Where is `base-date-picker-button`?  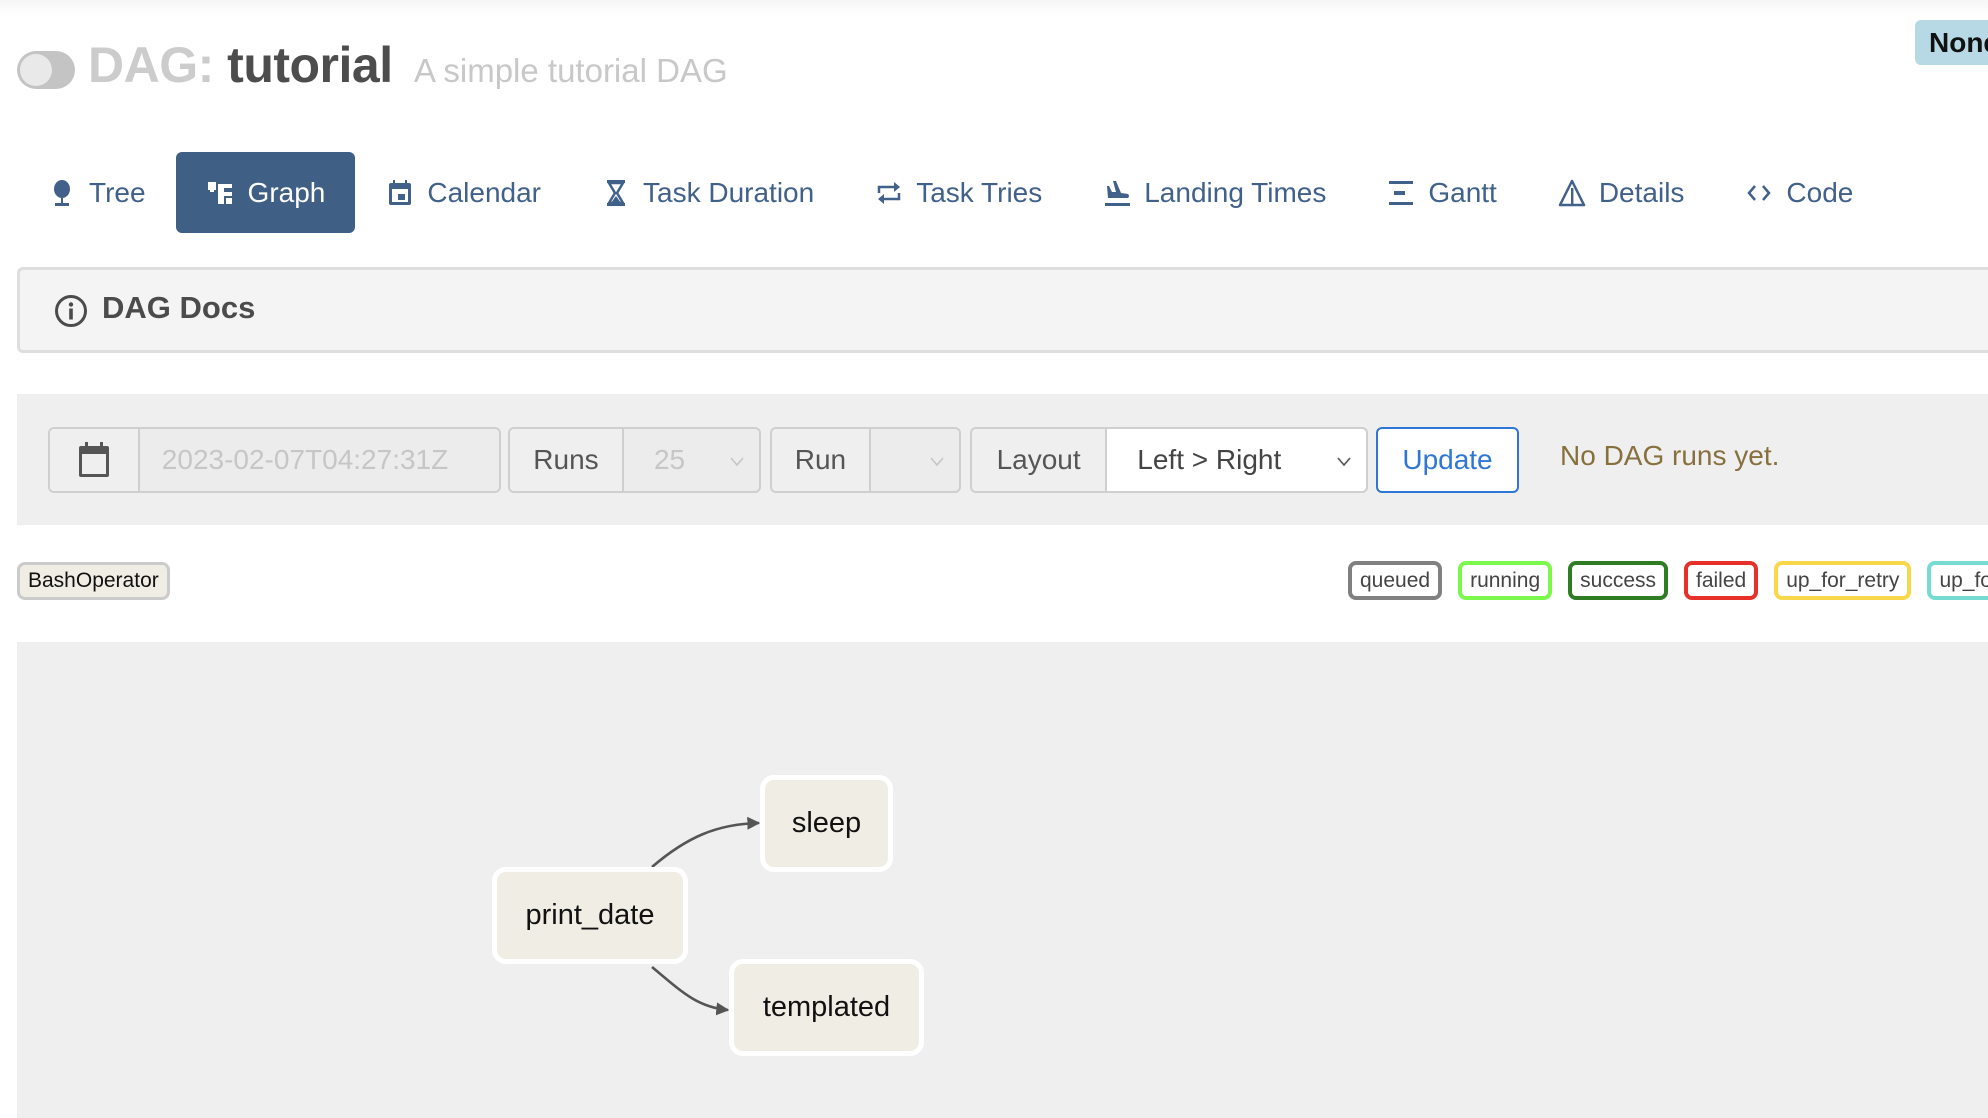 base-date-picker-button is located at coordinates (95, 460).